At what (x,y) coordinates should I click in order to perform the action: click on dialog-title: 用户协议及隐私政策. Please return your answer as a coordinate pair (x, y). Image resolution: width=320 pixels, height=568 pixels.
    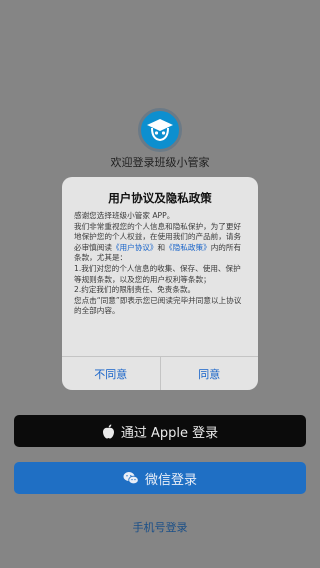
    Looking at the image, I should click on (160, 198).